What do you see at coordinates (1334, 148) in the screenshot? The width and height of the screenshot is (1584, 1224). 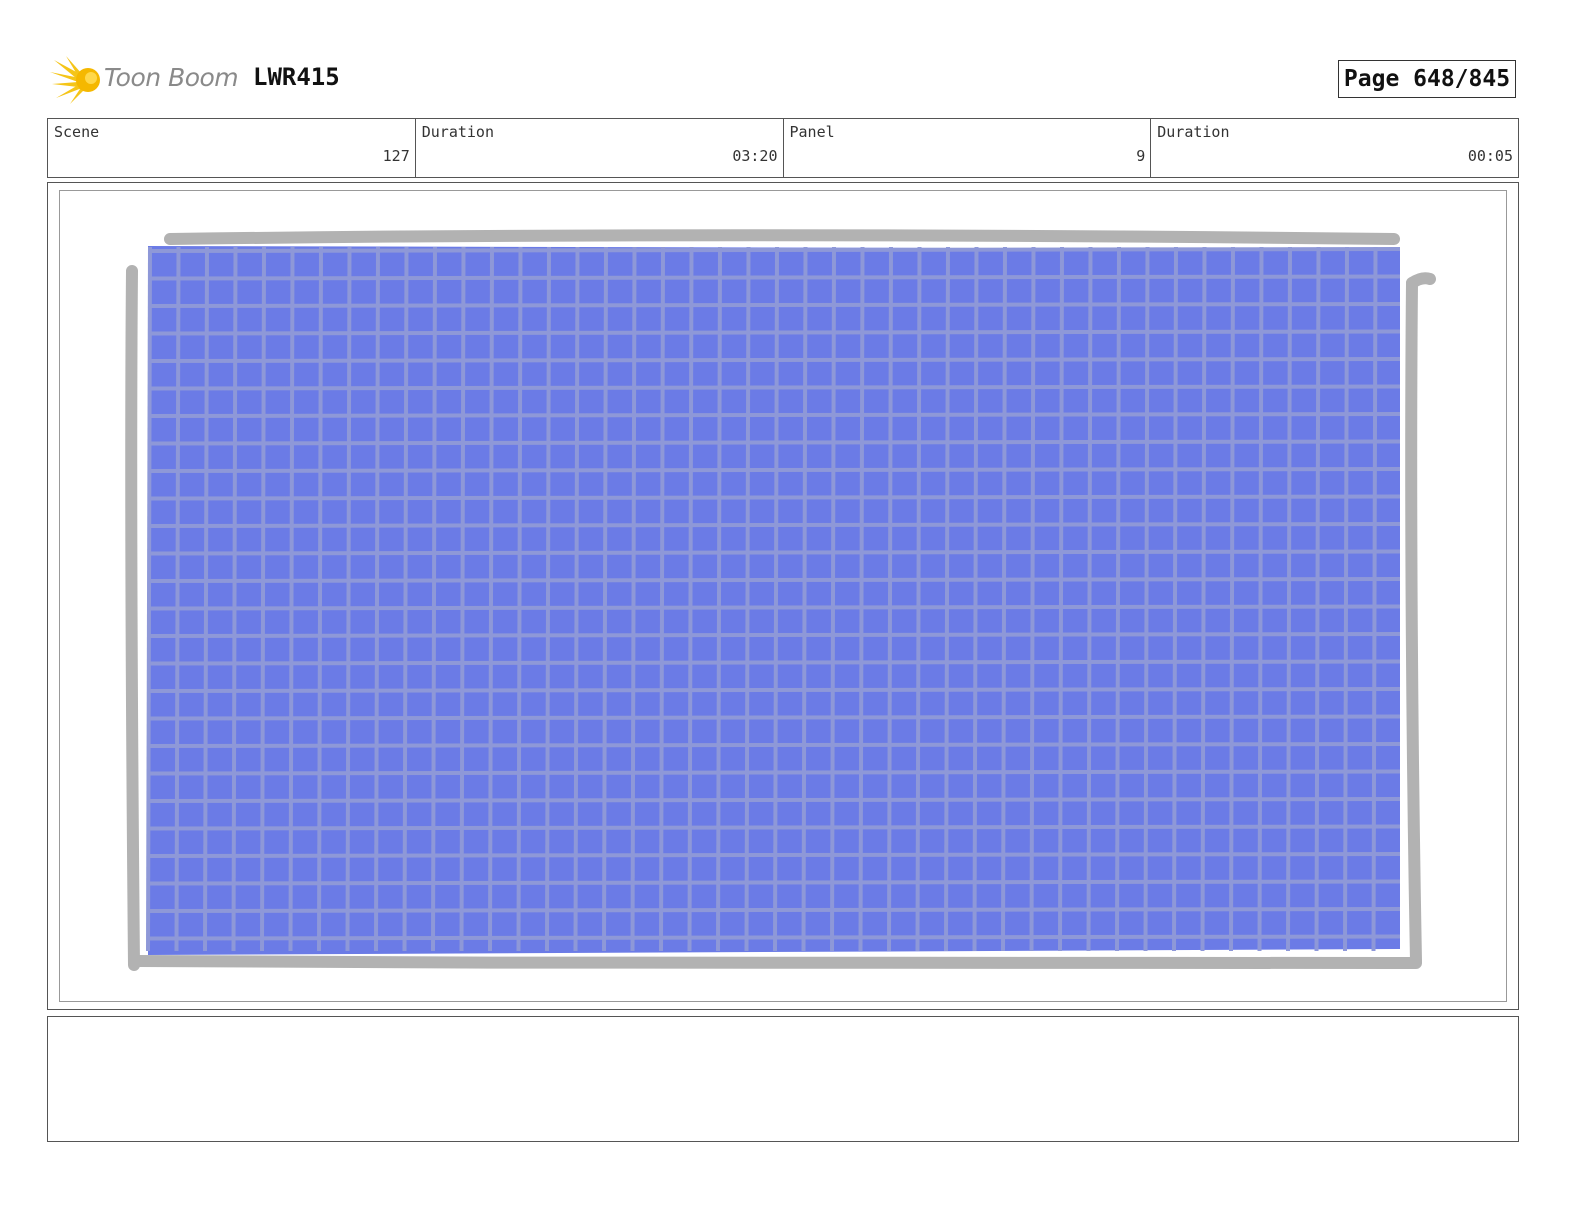 I see `panel-duration-cell: Duration 00:05` at bounding box center [1334, 148].